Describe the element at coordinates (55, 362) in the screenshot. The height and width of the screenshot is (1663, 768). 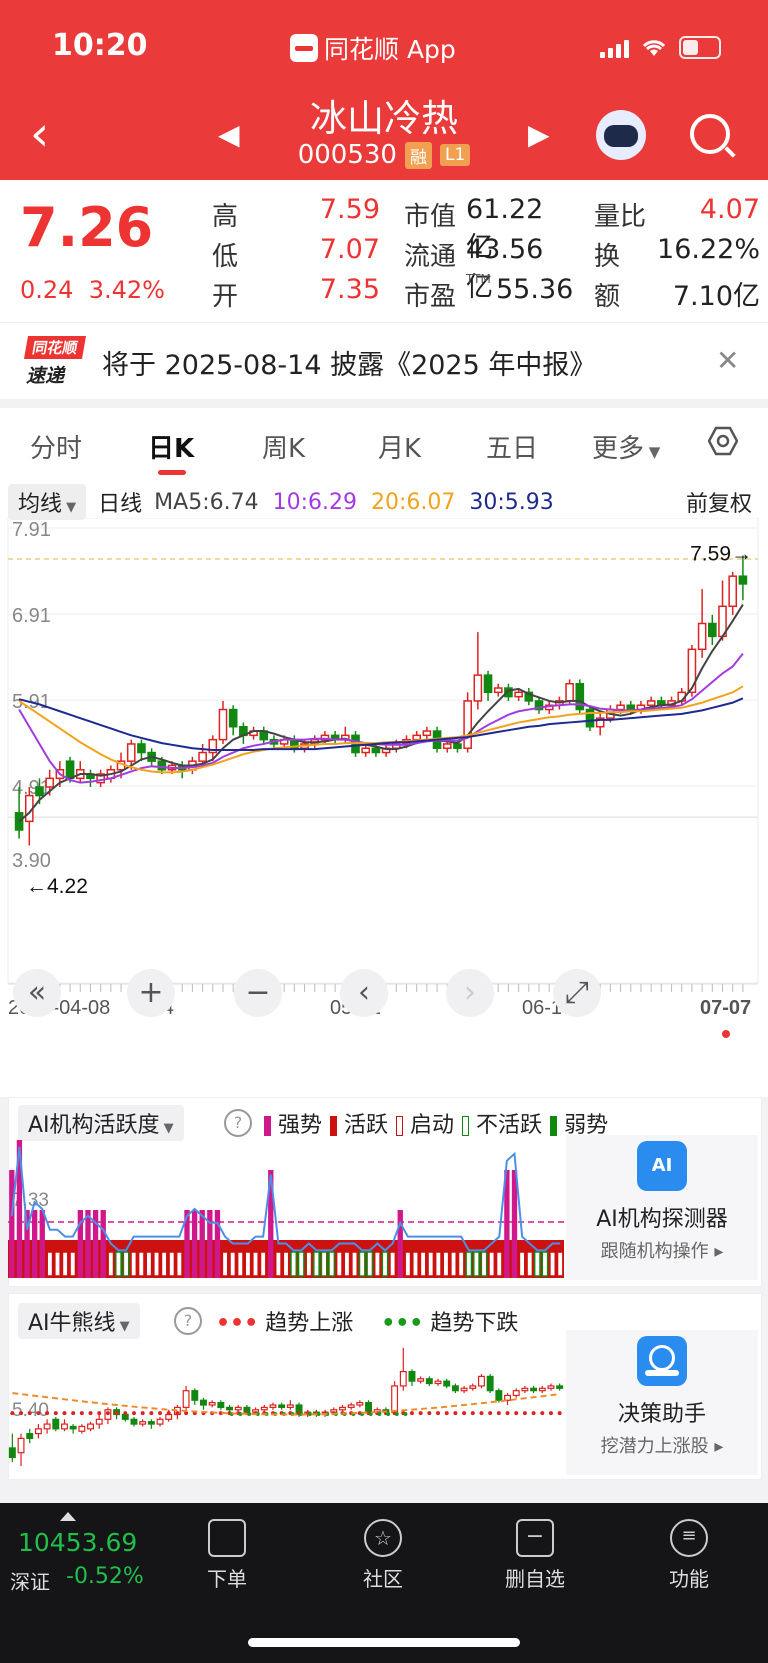
I see `notice-logo: 同花顺 速递` at that location.